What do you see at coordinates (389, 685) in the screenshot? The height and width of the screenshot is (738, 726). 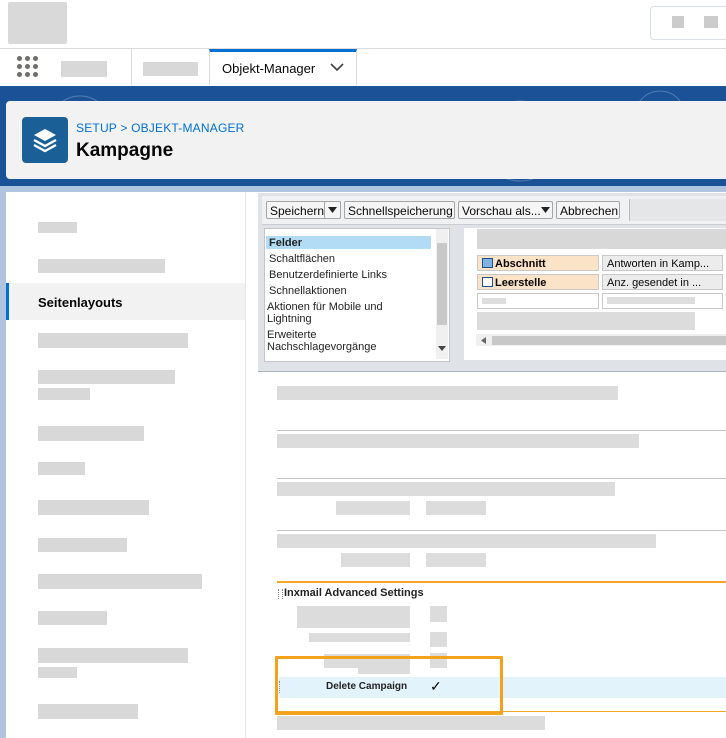 I see `annotation-highlight-box` at bounding box center [389, 685].